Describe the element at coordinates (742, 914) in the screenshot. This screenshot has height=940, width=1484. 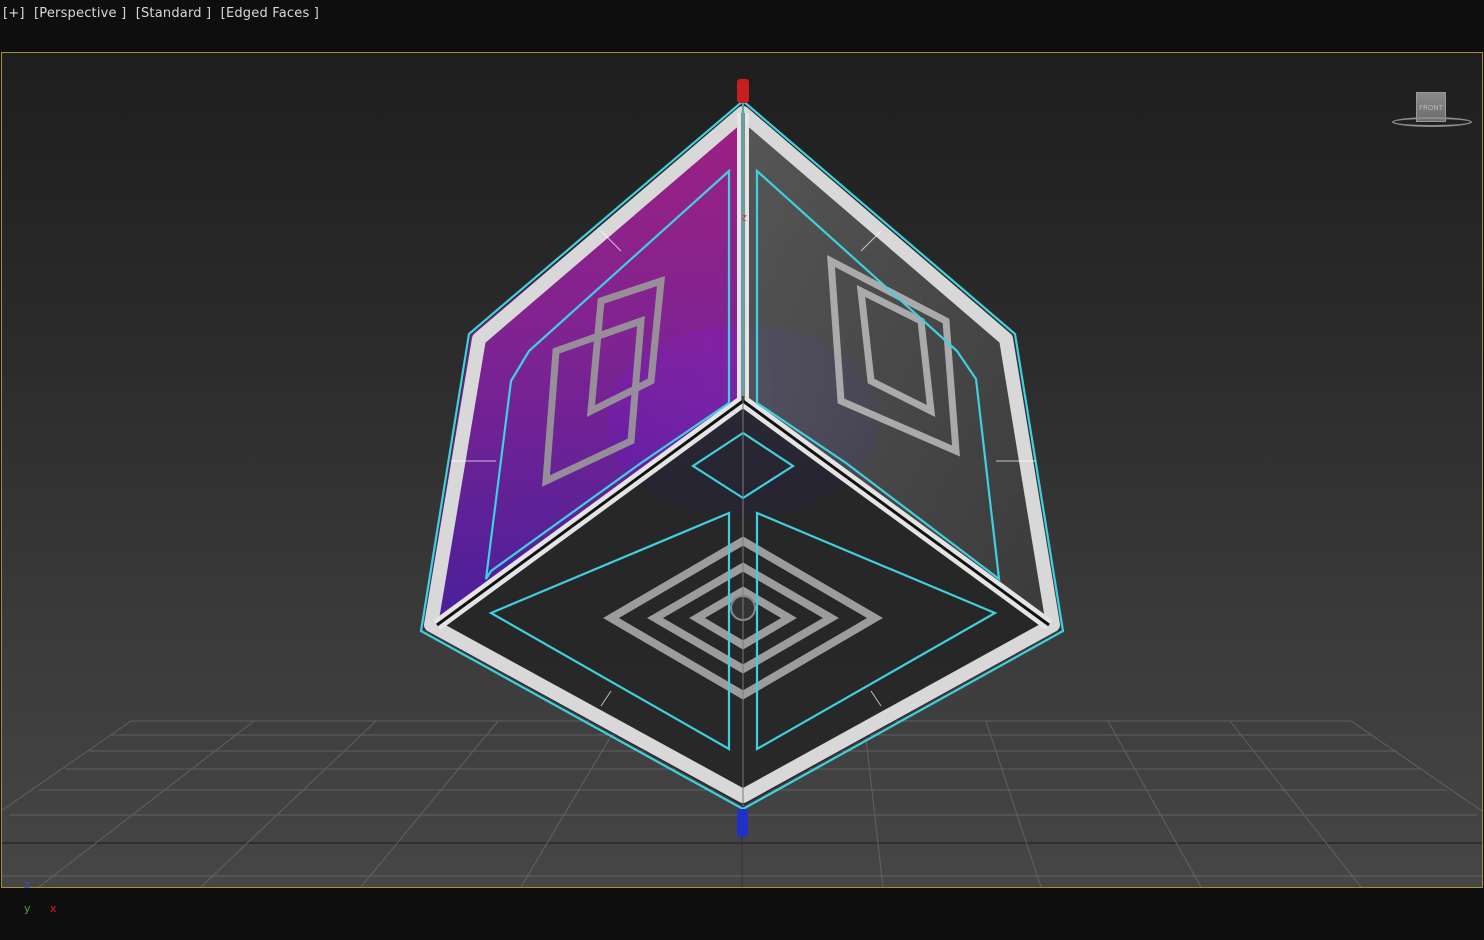
I see `viewport-footer-bar` at that location.